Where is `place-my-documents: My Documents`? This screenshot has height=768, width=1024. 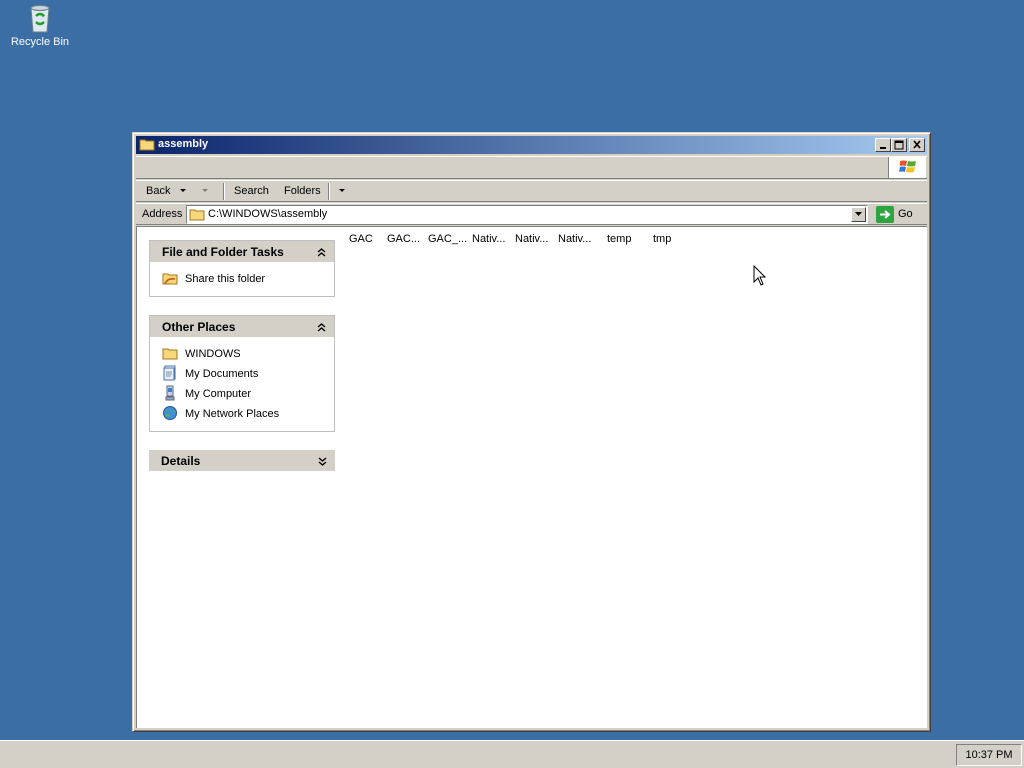 place-my-documents: My Documents is located at coordinates (248, 375).